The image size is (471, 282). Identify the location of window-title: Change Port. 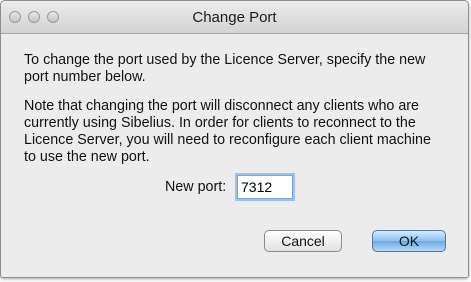
(234, 17).